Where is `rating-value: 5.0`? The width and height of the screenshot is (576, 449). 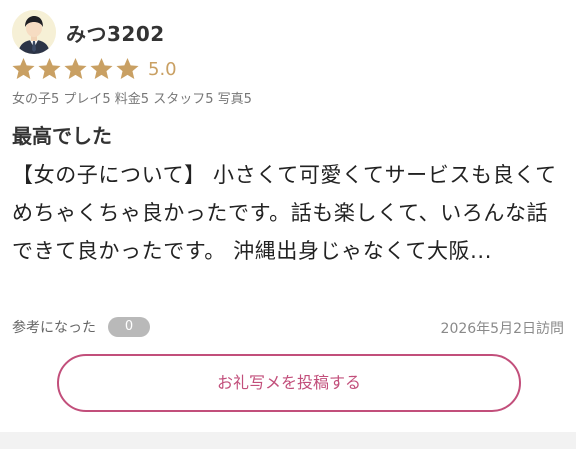
rating-value: 5.0 is located at coordinates (162, 69).